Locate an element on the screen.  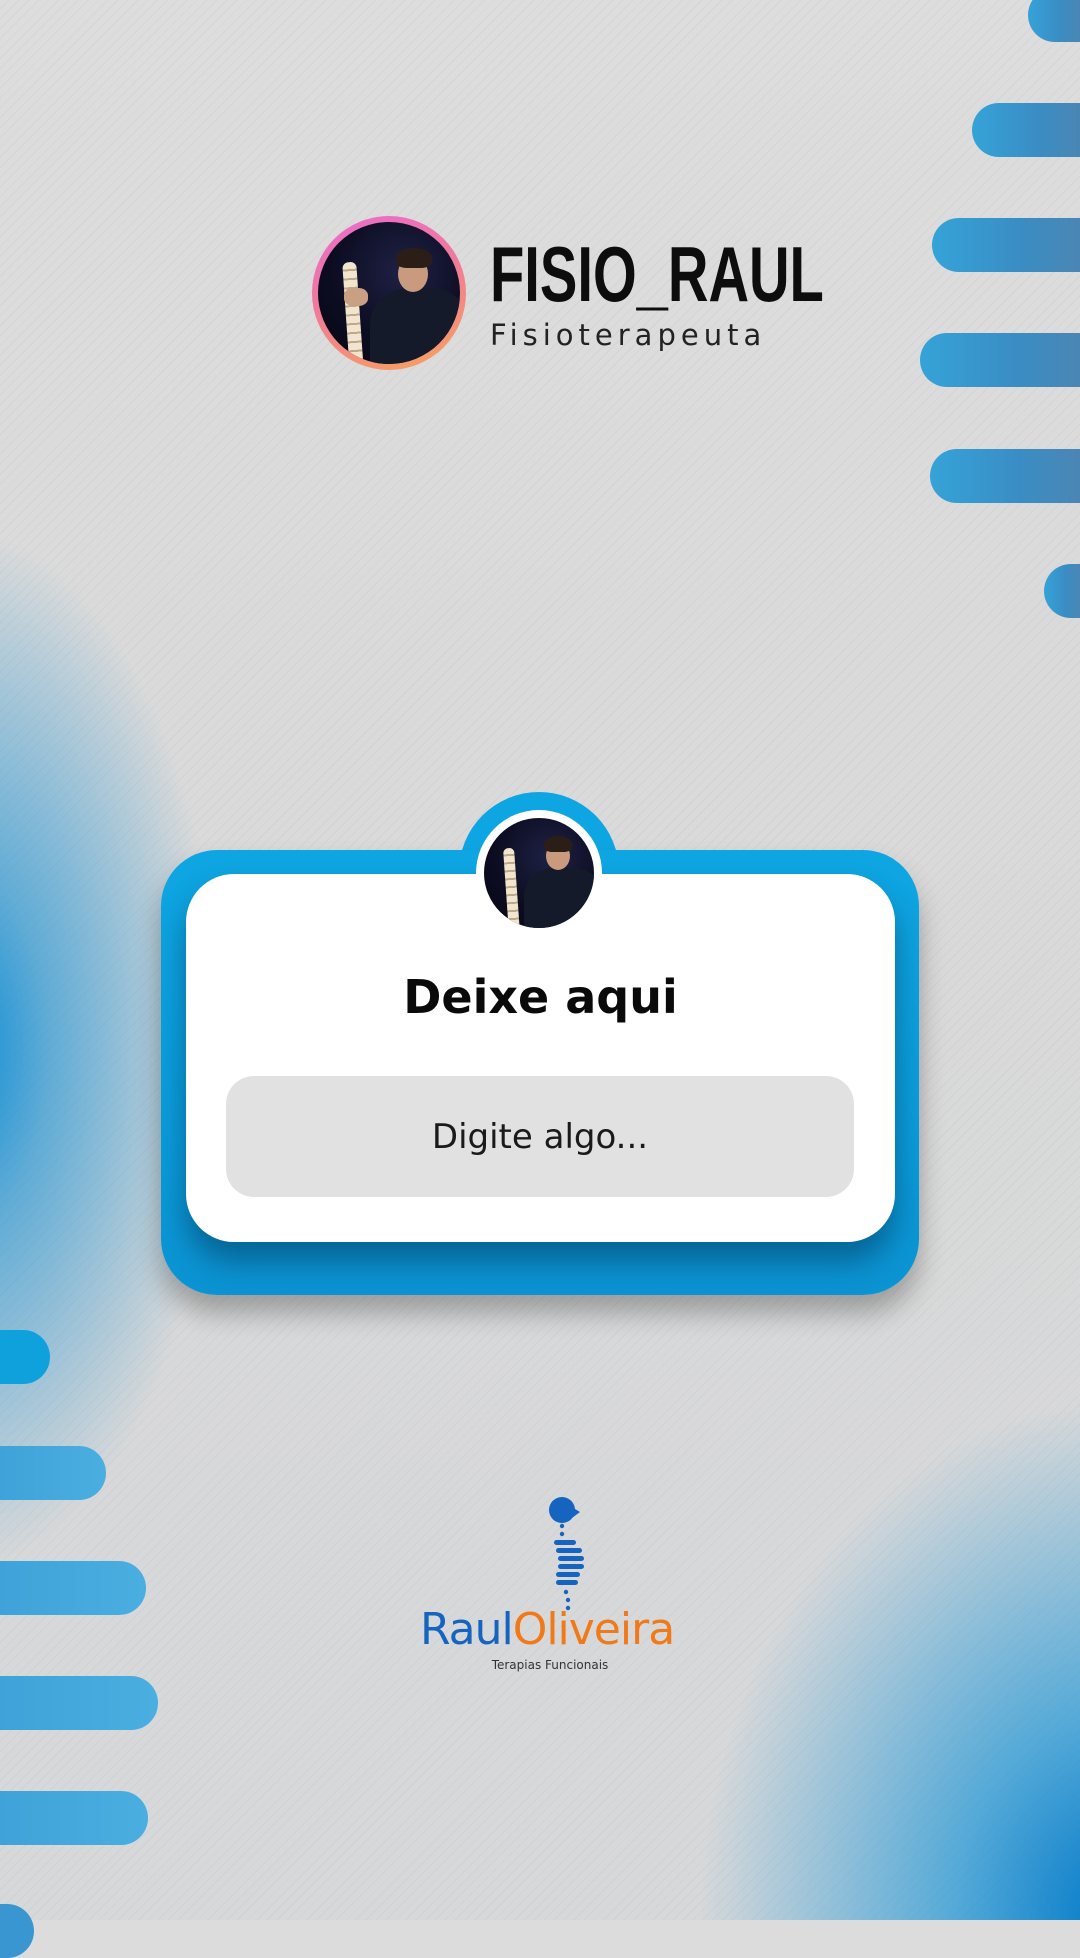
profile-role: Fisioterapeuta is located at coordinates (628, 335).